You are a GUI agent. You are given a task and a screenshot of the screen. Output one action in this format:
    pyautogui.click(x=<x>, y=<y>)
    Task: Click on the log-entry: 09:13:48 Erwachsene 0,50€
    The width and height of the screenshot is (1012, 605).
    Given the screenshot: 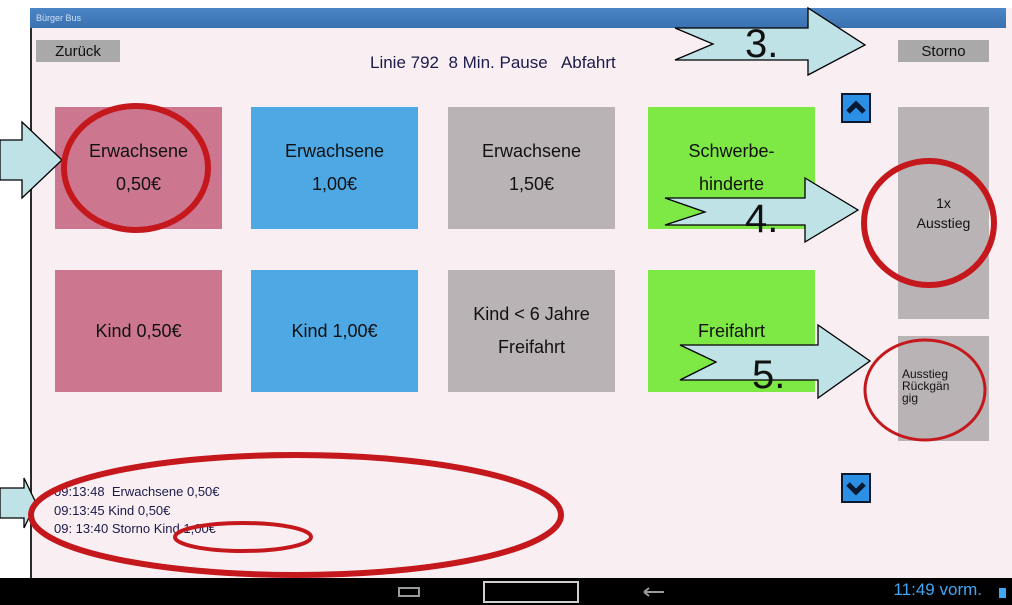 What is the action you would take?
    pyautogui.click(x=137, y=491)
    